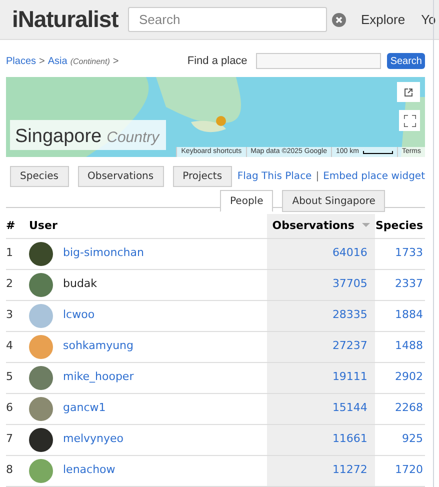 Image resolution: width=439 pixels, height=487 pixels. What do you see at coordinates (79, 315) in the screenshot?
I see `user-link: lcwoo` at bounding box center [79, 315].